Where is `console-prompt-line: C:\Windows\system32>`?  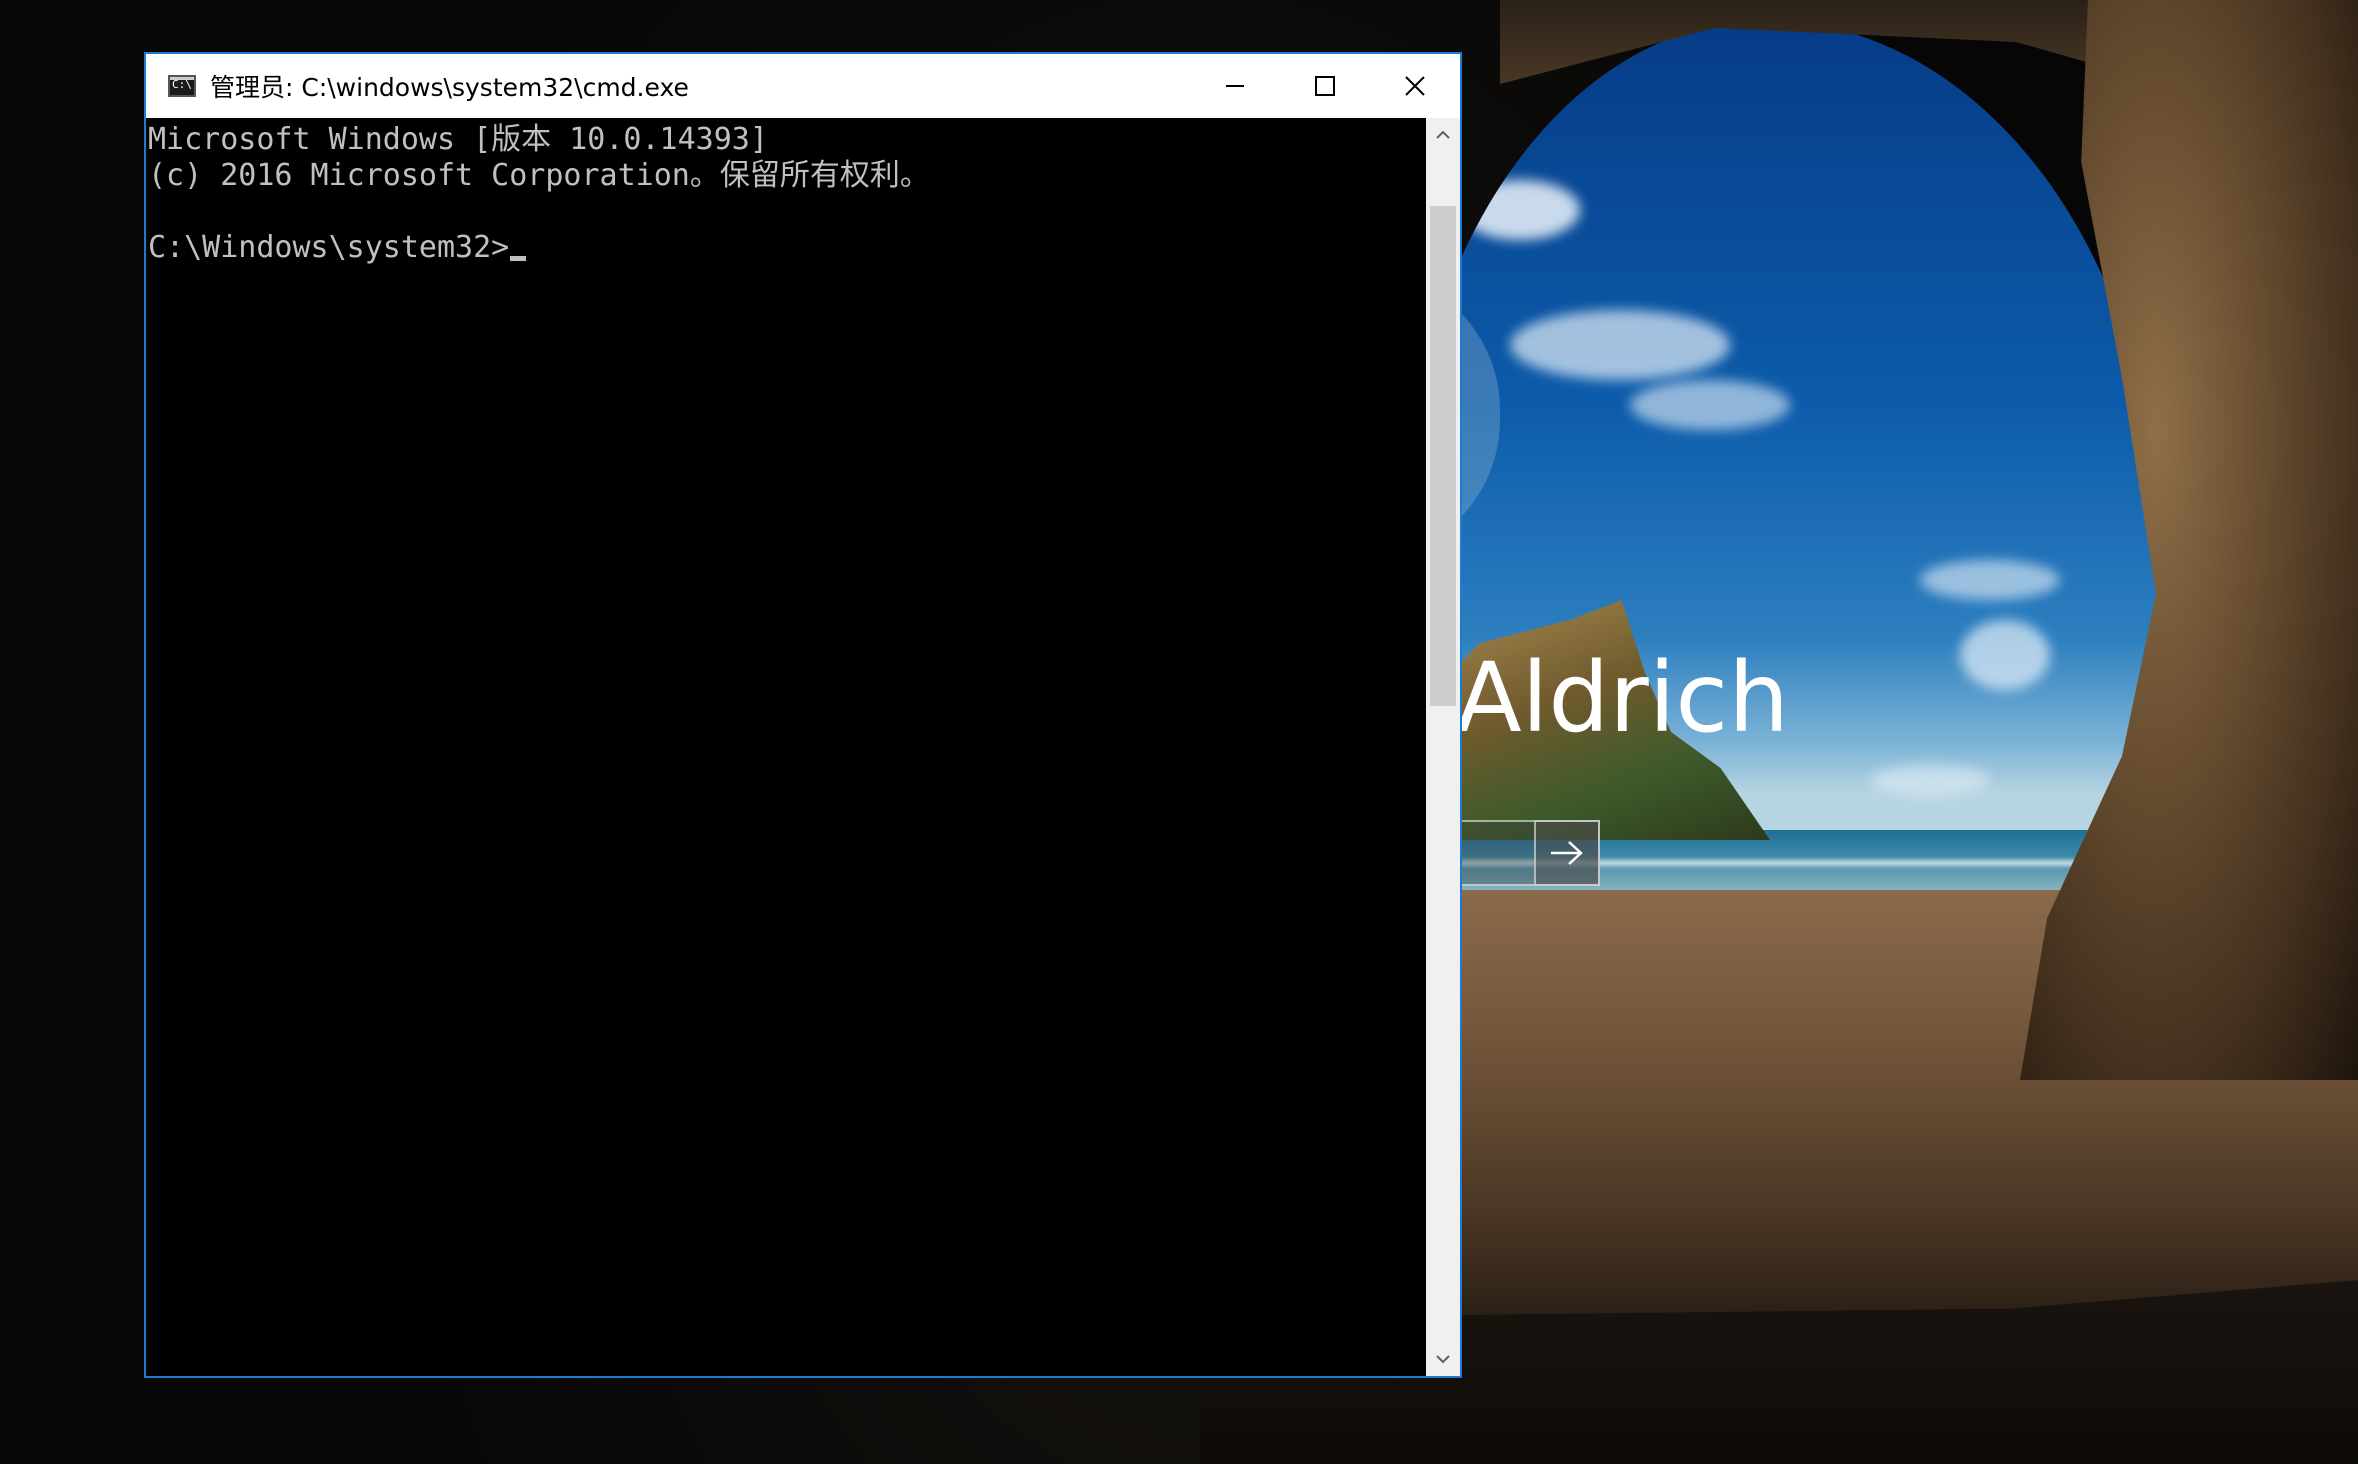
console-prompt-line: C:\Windows\system32> is located at coordinates (787, 248).